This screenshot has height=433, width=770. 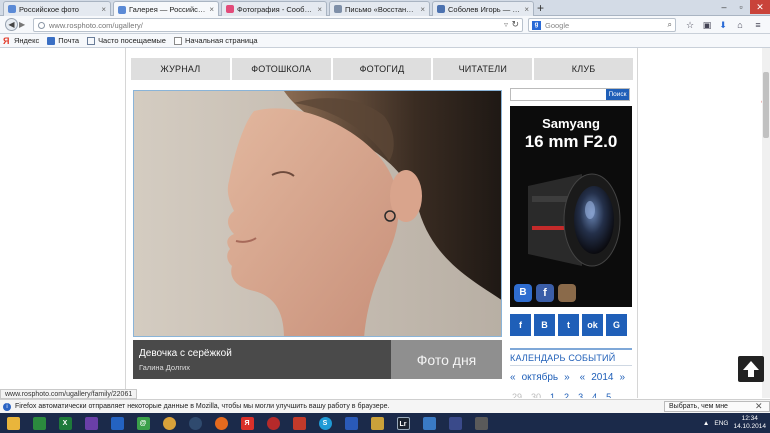 What do you see at coordinates (262, 353) in the screenshot?
I see `photo-title: Девочка с серёжкой` at bounding box center [262, 353].